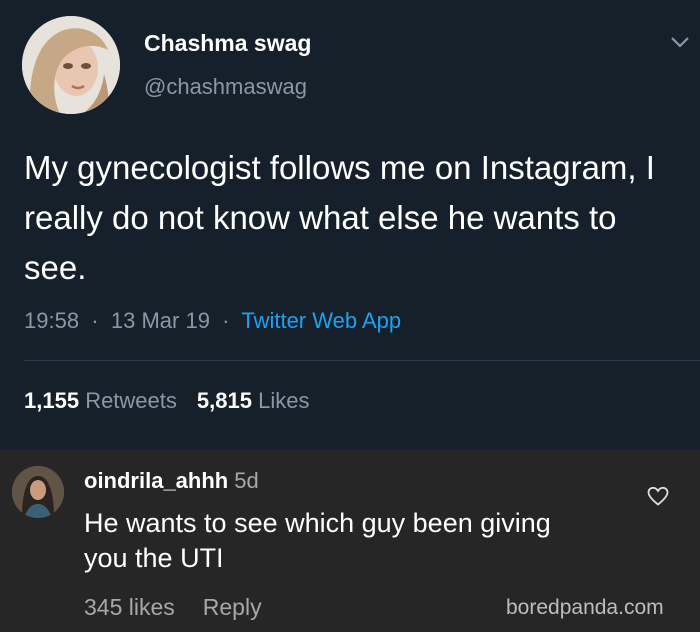 This screenshot has width=700, height=632. I want to click on chevron-down-icon, so click(680, 42).